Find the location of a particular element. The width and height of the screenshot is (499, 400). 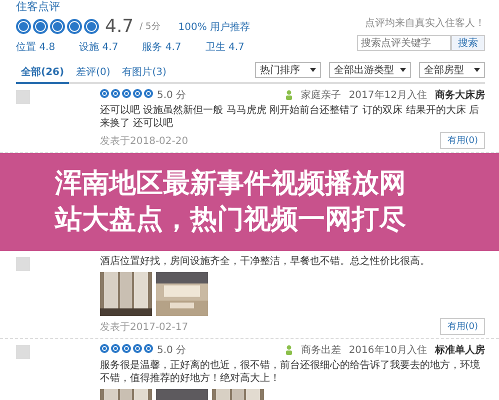

post-date: 发表于2017-02-17 is located at coordinates (144, 327).